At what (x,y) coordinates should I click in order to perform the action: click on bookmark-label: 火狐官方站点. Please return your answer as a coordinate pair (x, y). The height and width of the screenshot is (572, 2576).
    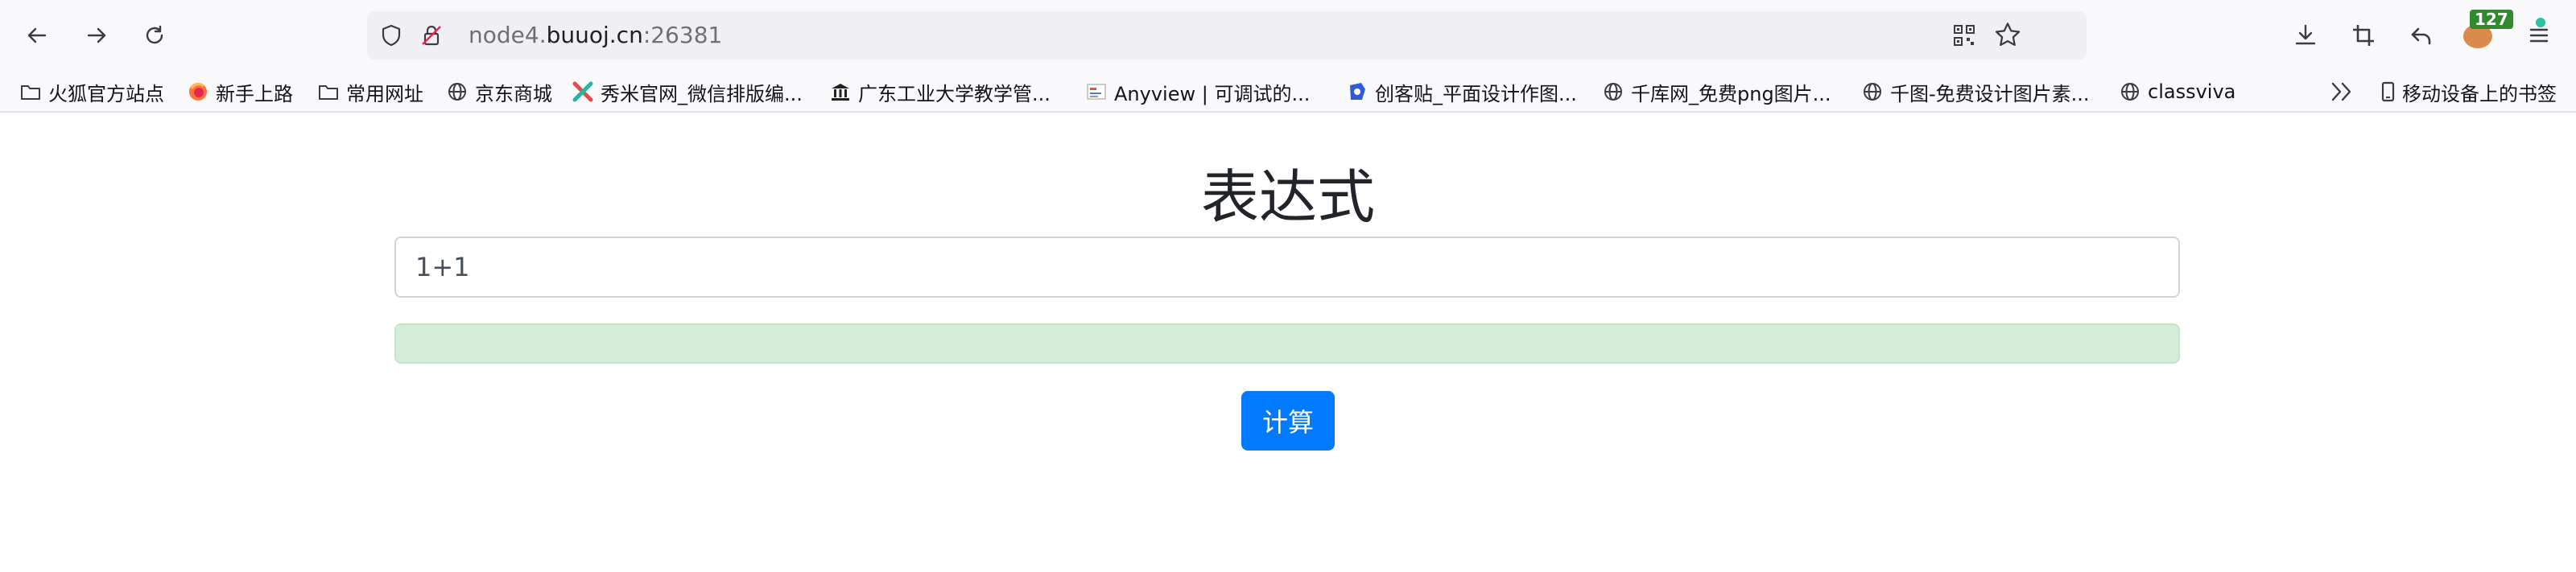
    Looking at the image, I should click on (106, 93).